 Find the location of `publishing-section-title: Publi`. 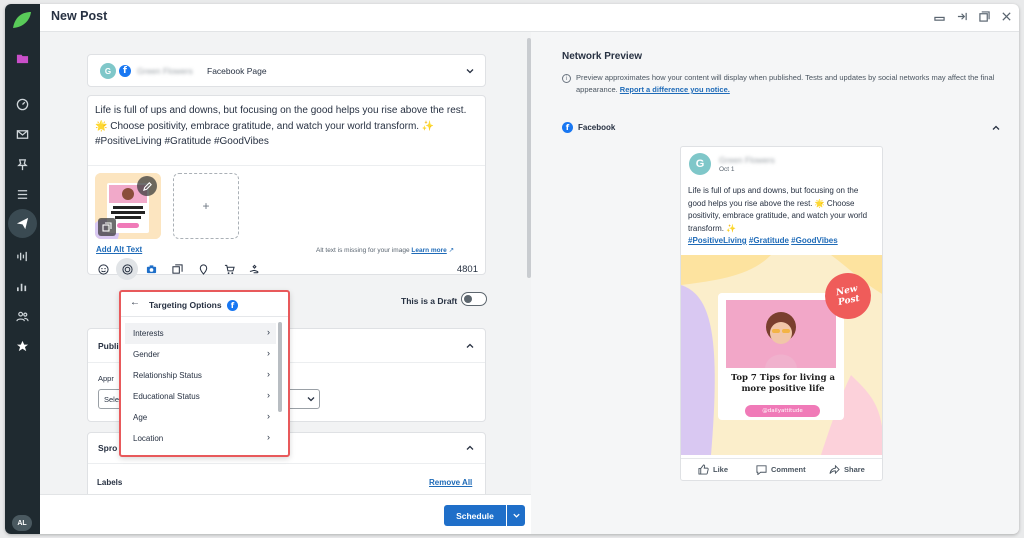

publishing-section-title: Publi is located at coordinates (108, 346).